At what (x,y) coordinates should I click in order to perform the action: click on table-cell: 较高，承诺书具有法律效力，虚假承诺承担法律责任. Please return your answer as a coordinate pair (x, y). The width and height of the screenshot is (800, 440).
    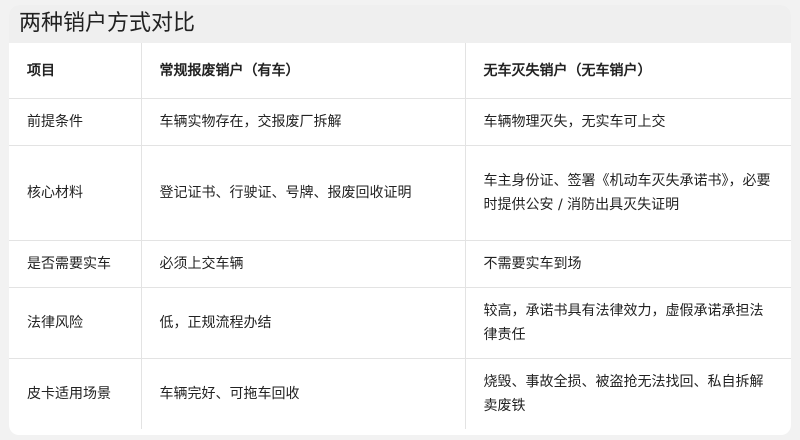
    Looking at the image, I should click on (627, 323).